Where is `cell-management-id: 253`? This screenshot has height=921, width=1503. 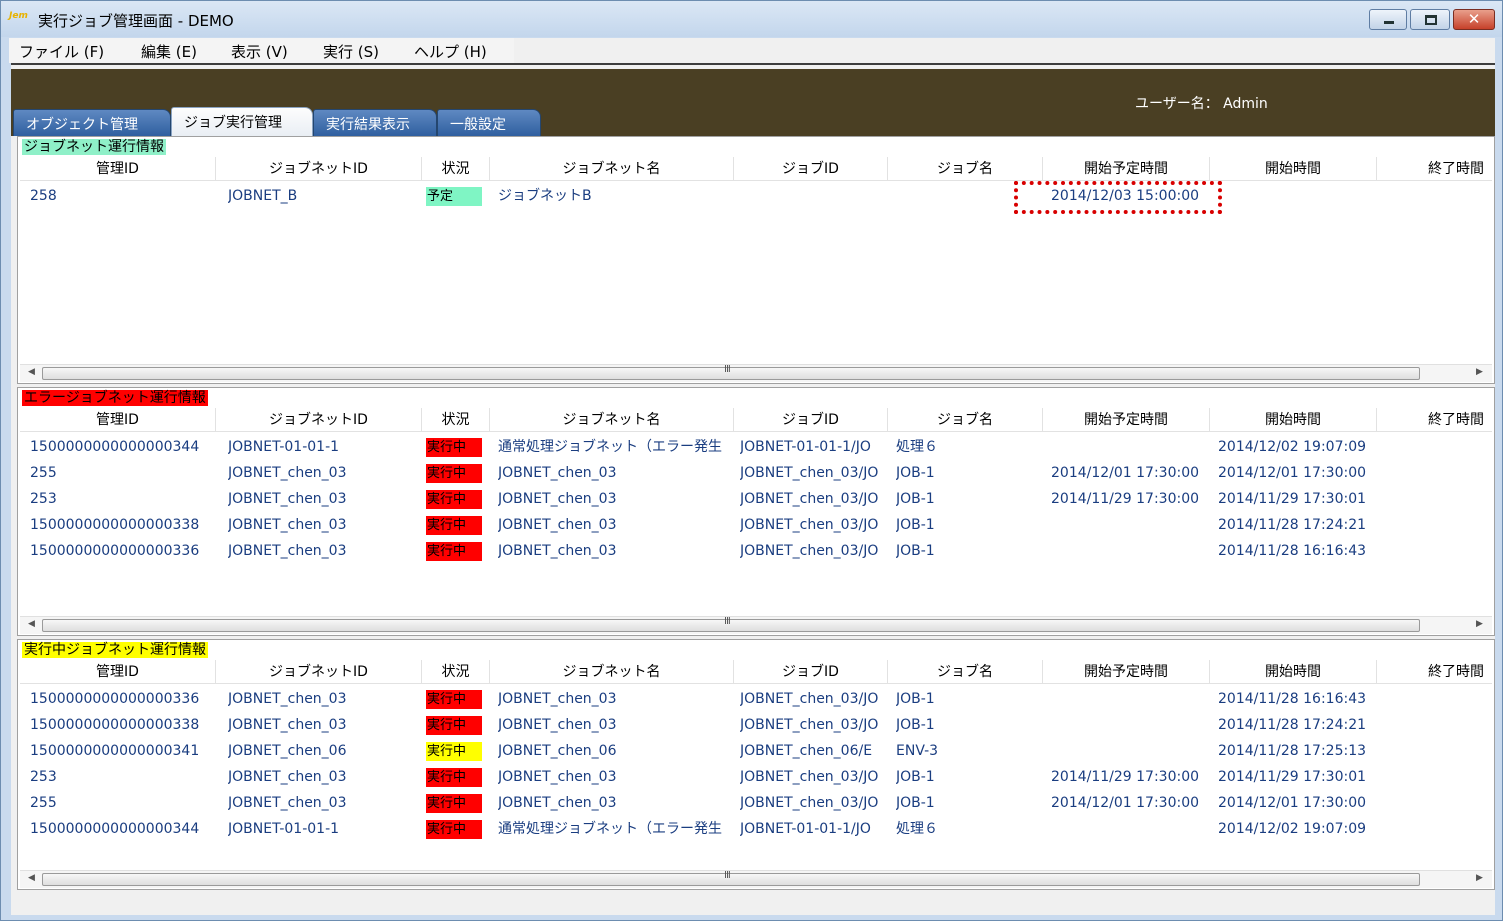 cell-management-id: 253 is located at coordinates (43, 777).